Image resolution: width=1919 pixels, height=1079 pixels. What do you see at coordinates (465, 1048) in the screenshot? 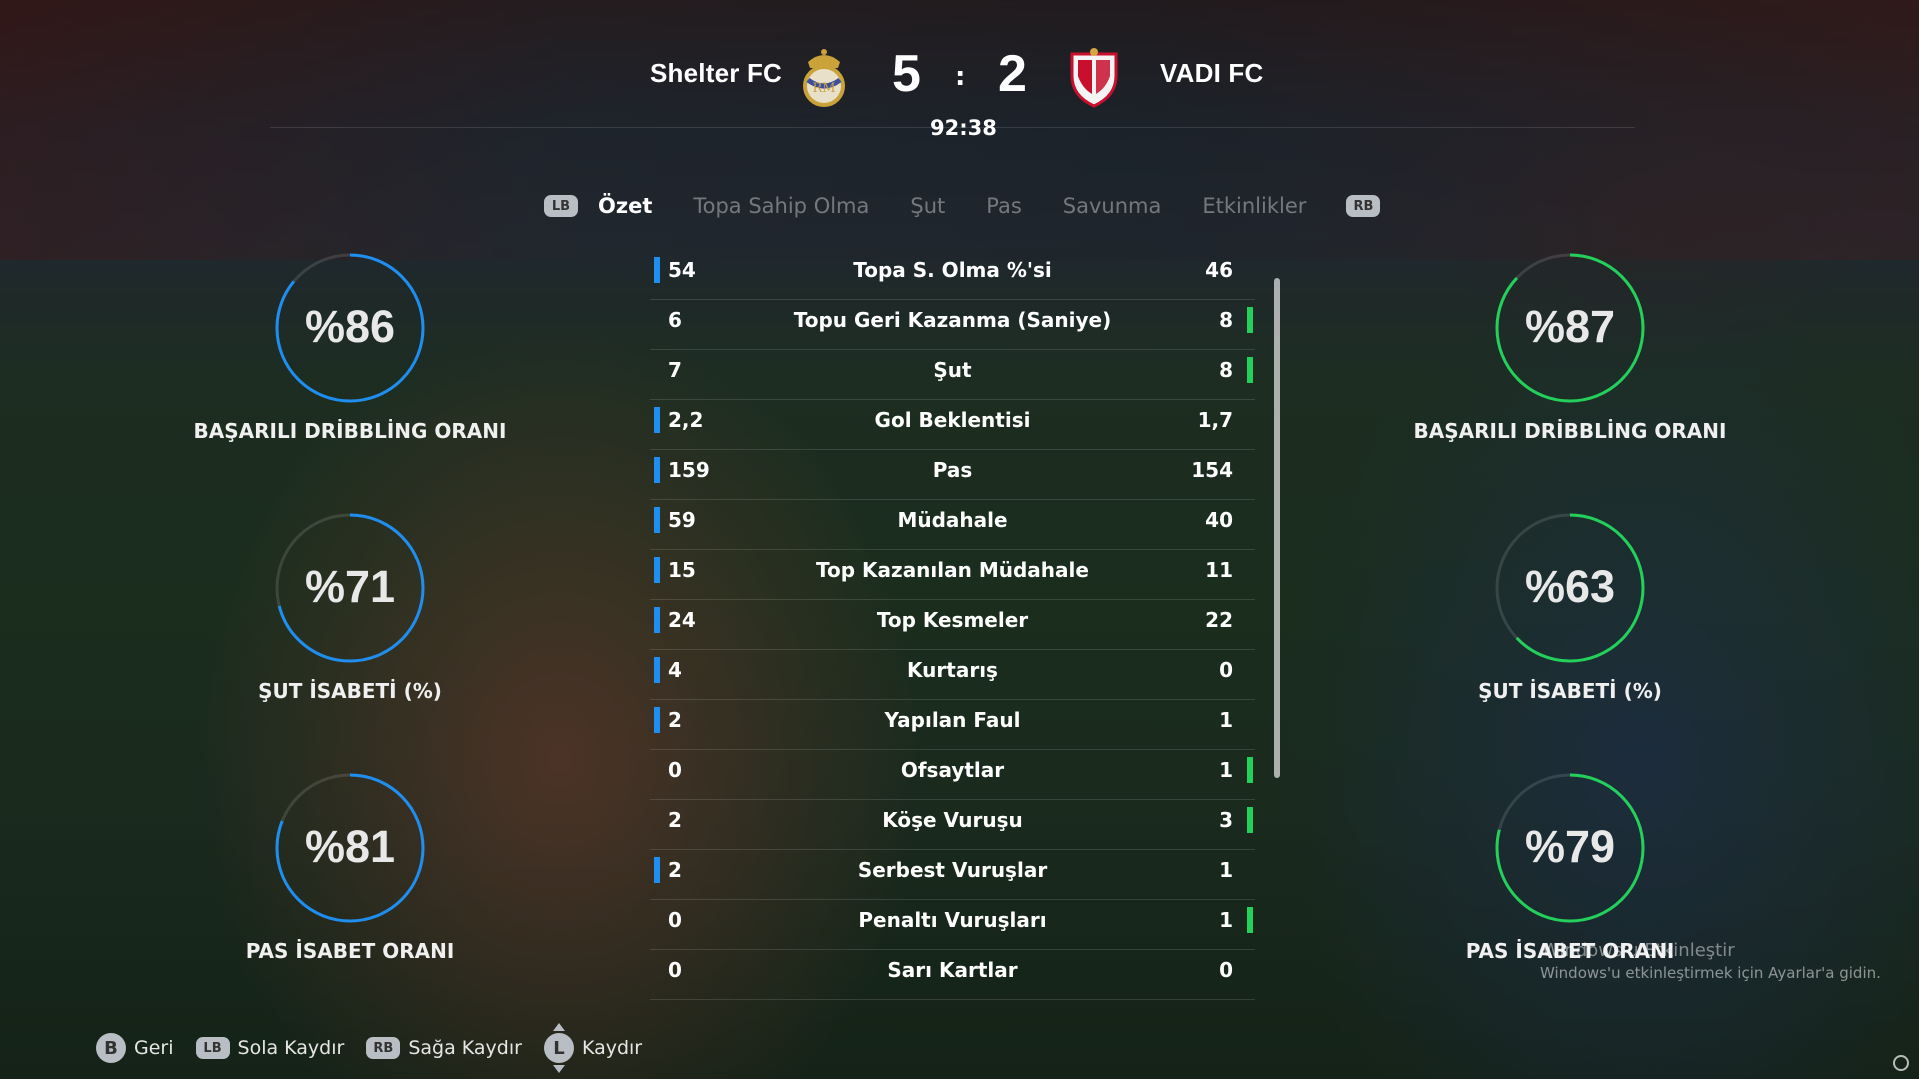
I see `scroll-right-label: Sağa Kaydır` at bounding box center [465, 1048].